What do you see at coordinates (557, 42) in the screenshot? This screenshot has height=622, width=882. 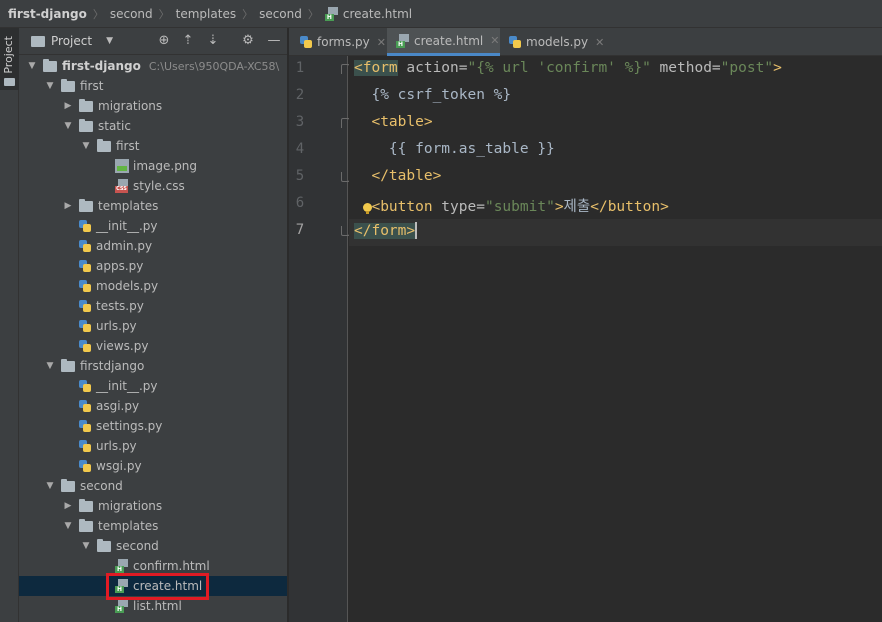 I see `editor-tab-label: models.py` at bounding box center [557, 42].